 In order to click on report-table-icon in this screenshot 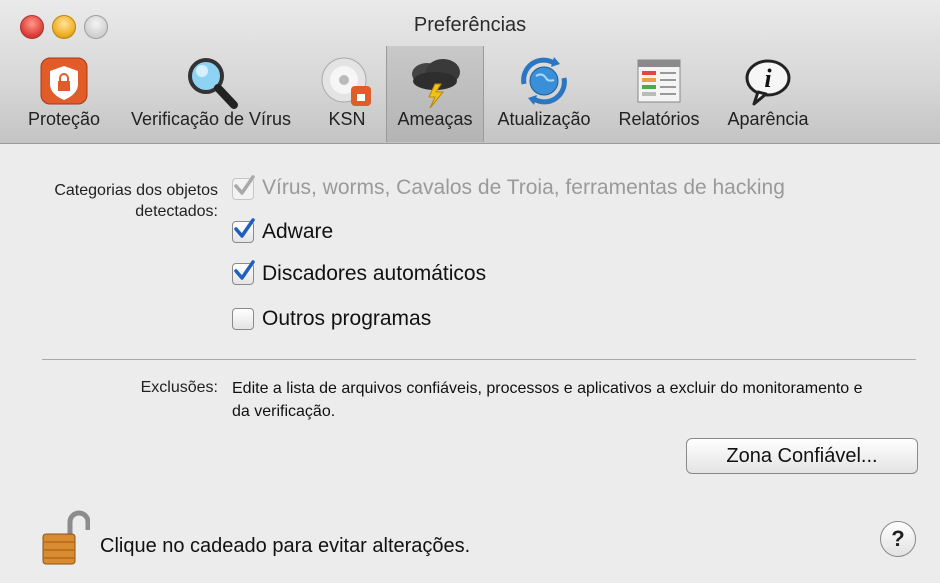, I will do `click(659, 81)`.